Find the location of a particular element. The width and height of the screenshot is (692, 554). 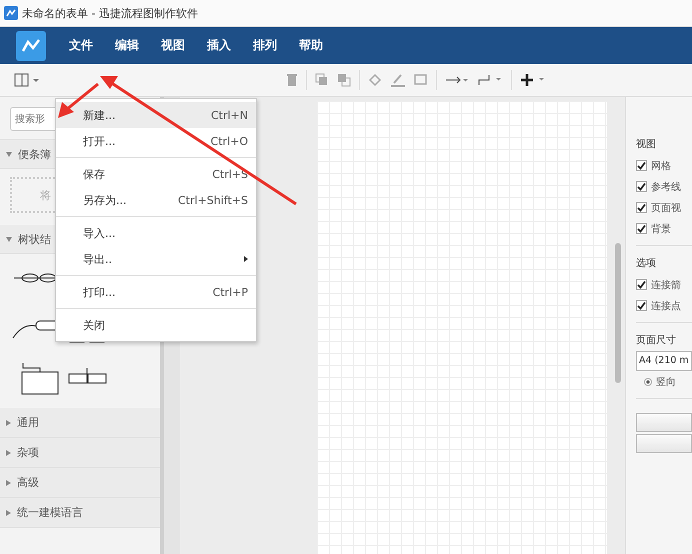

category-title: 通用 is located at coordinates (28, 422).